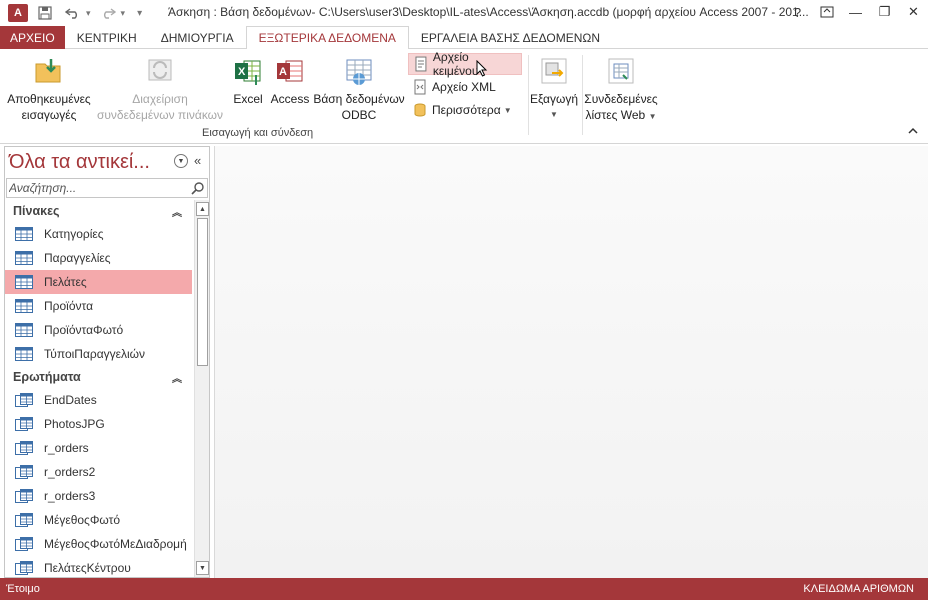 The image size is (928, 600). What do you see at coordinates (98, 306) in the screenshot?
I see `list-item-table: Προϊόντα` at bounding box center [98, 306].